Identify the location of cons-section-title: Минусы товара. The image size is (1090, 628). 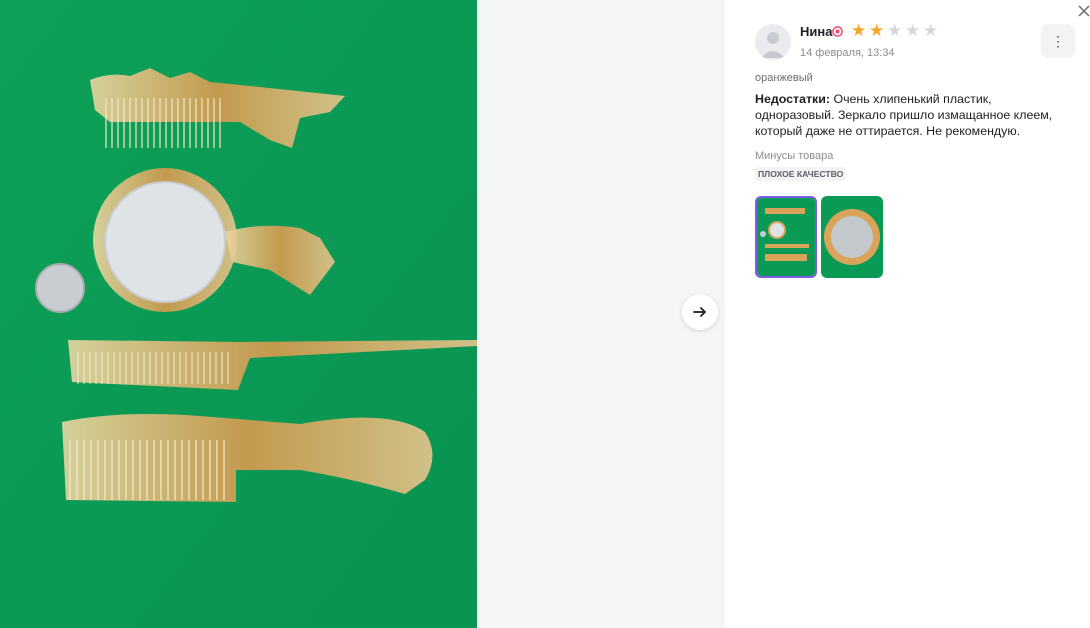
(794, 156).